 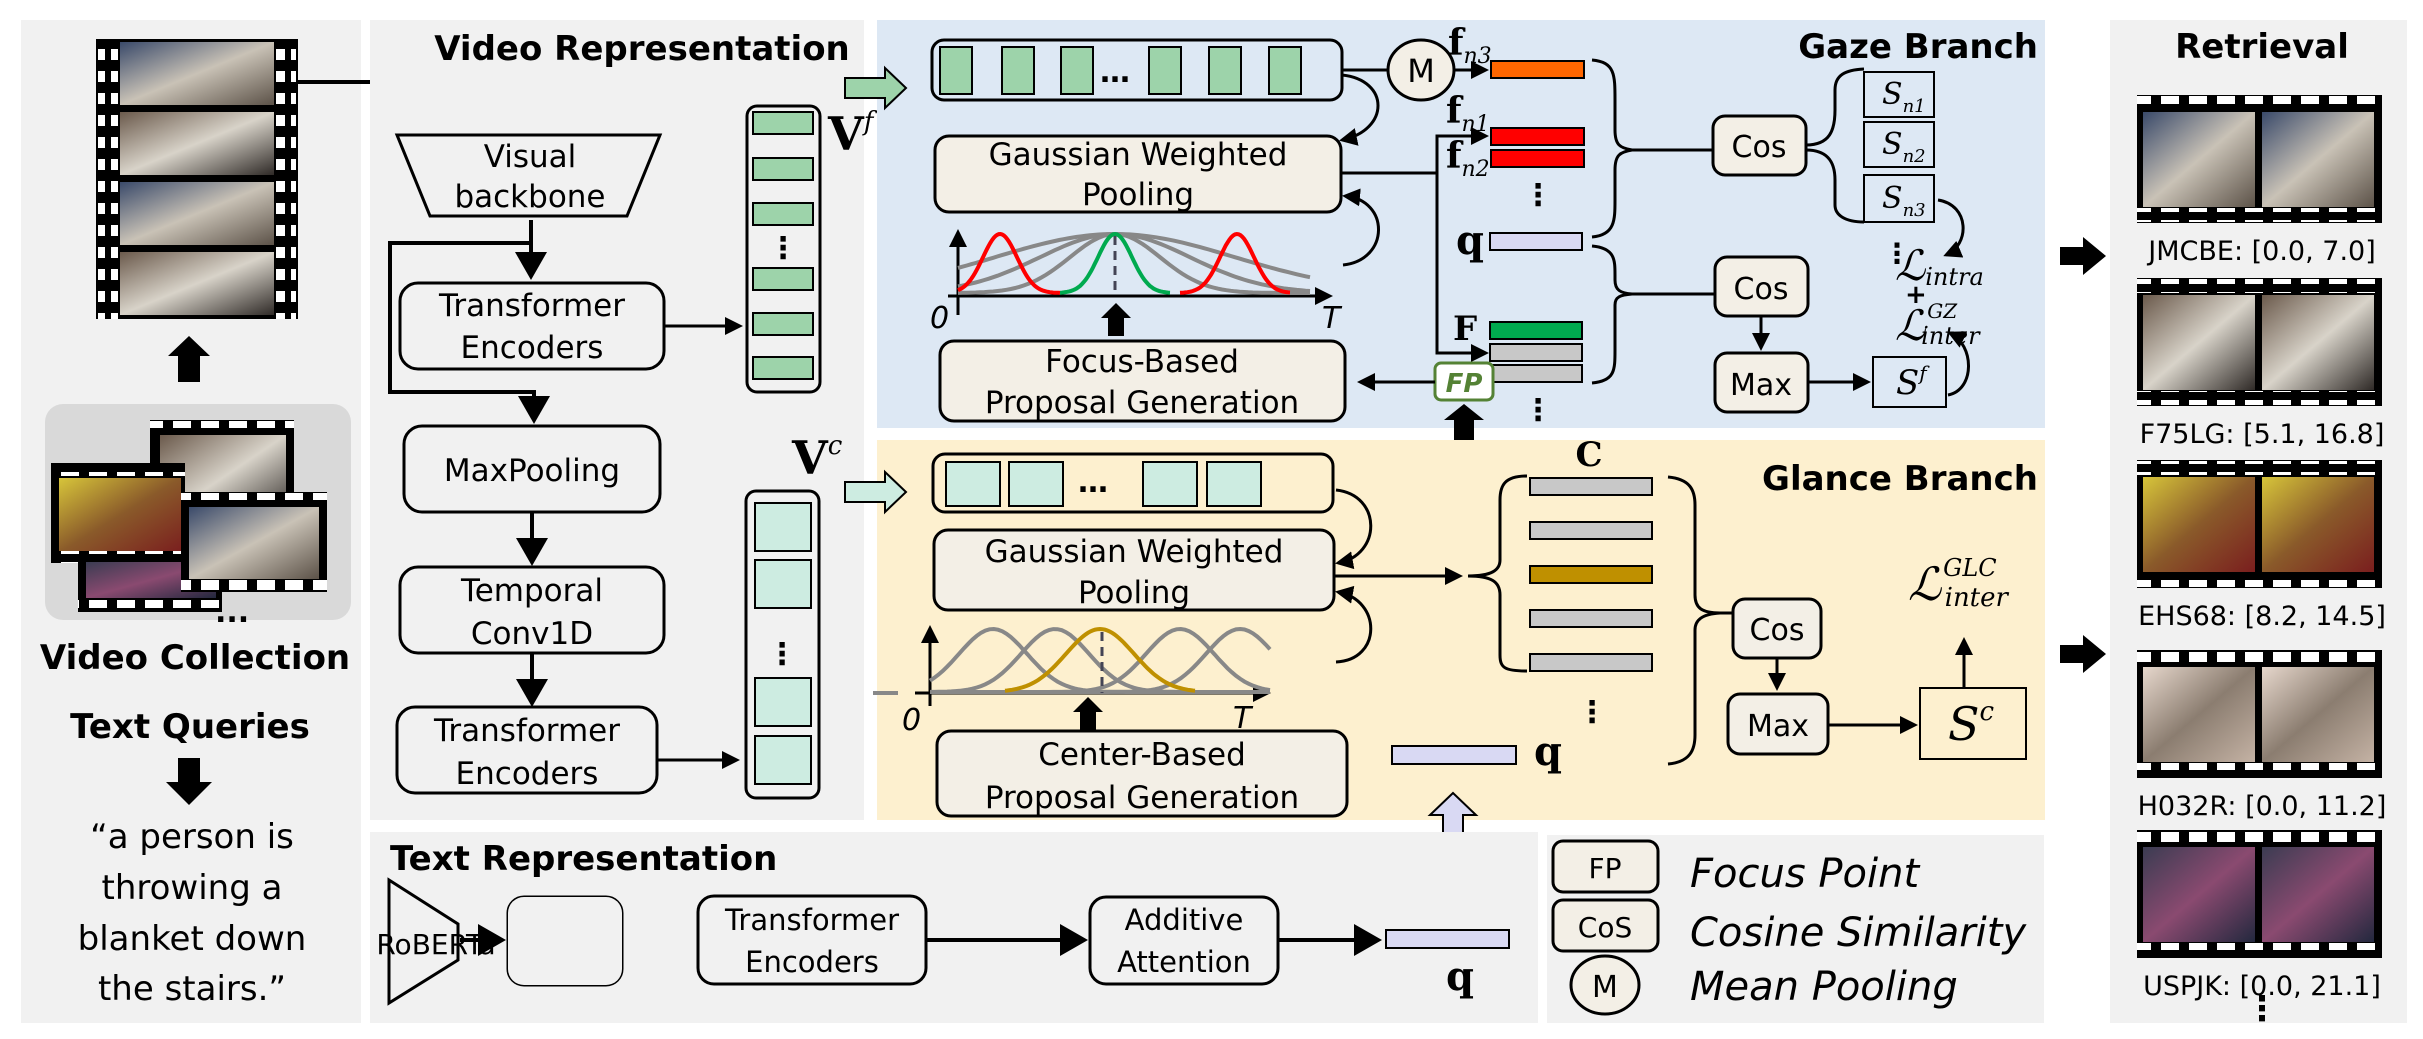 I want to click on F-feature-bar-green, so click(x=1536, y=330).